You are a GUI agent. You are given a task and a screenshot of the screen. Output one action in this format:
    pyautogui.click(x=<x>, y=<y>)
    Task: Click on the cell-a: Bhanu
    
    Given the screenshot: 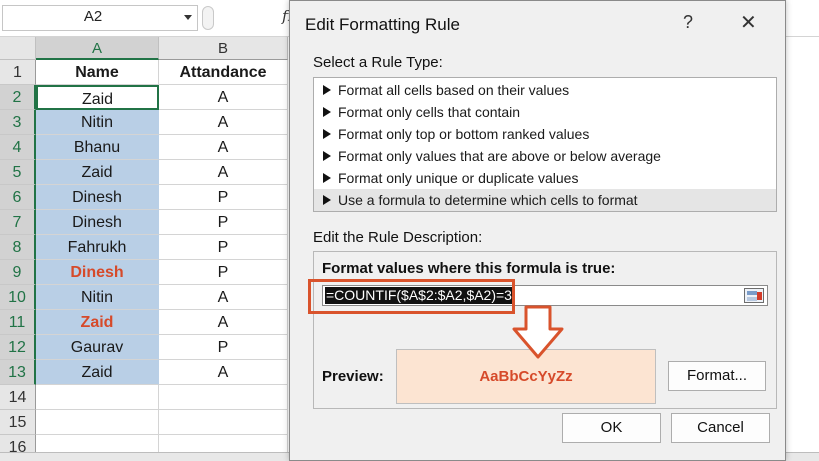 What is the action you would take?
    pyautogui.click(x=97, y=147)
    